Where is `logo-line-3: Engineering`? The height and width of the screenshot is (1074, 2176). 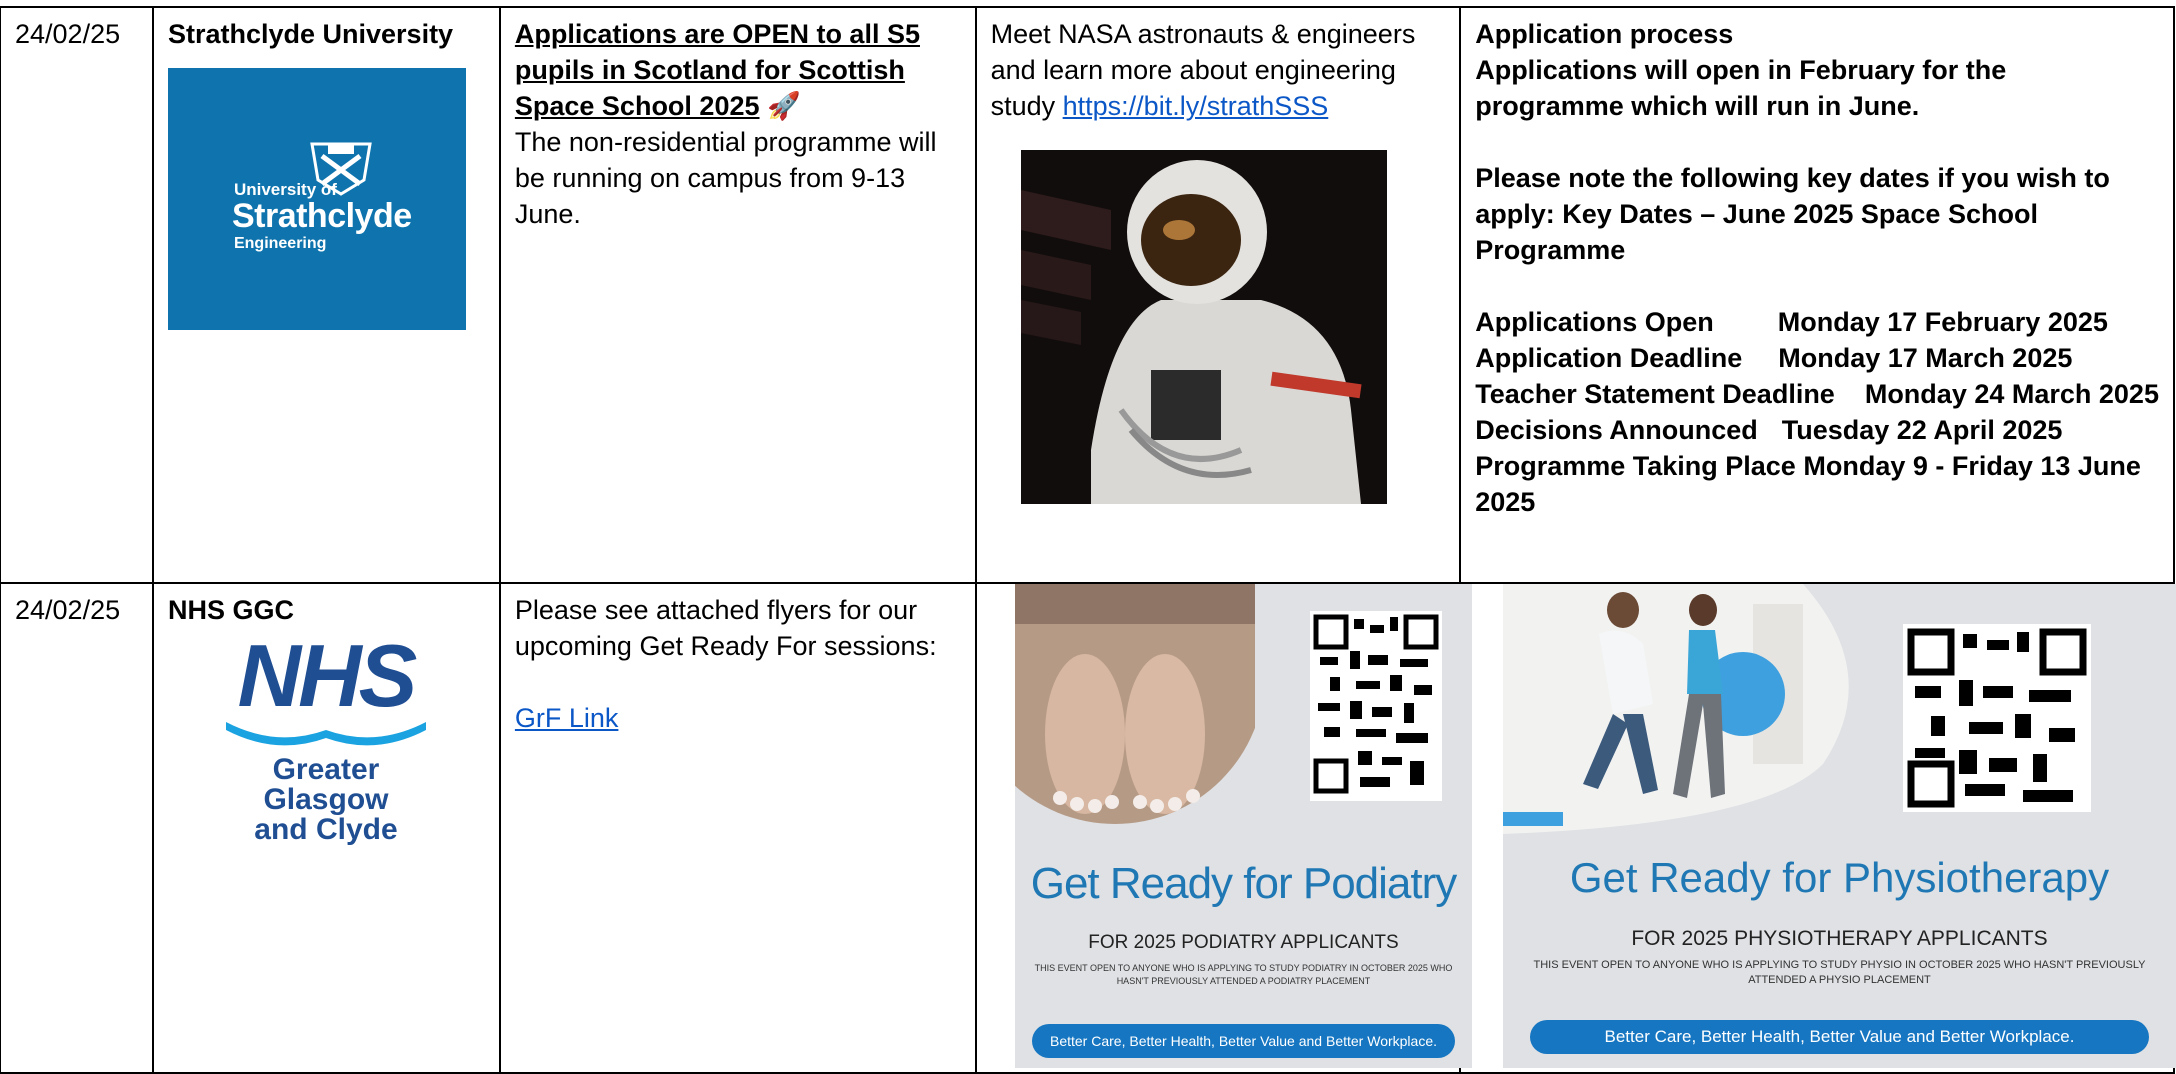 logo-line-3: Engineering is located at coordinates (280, 243).